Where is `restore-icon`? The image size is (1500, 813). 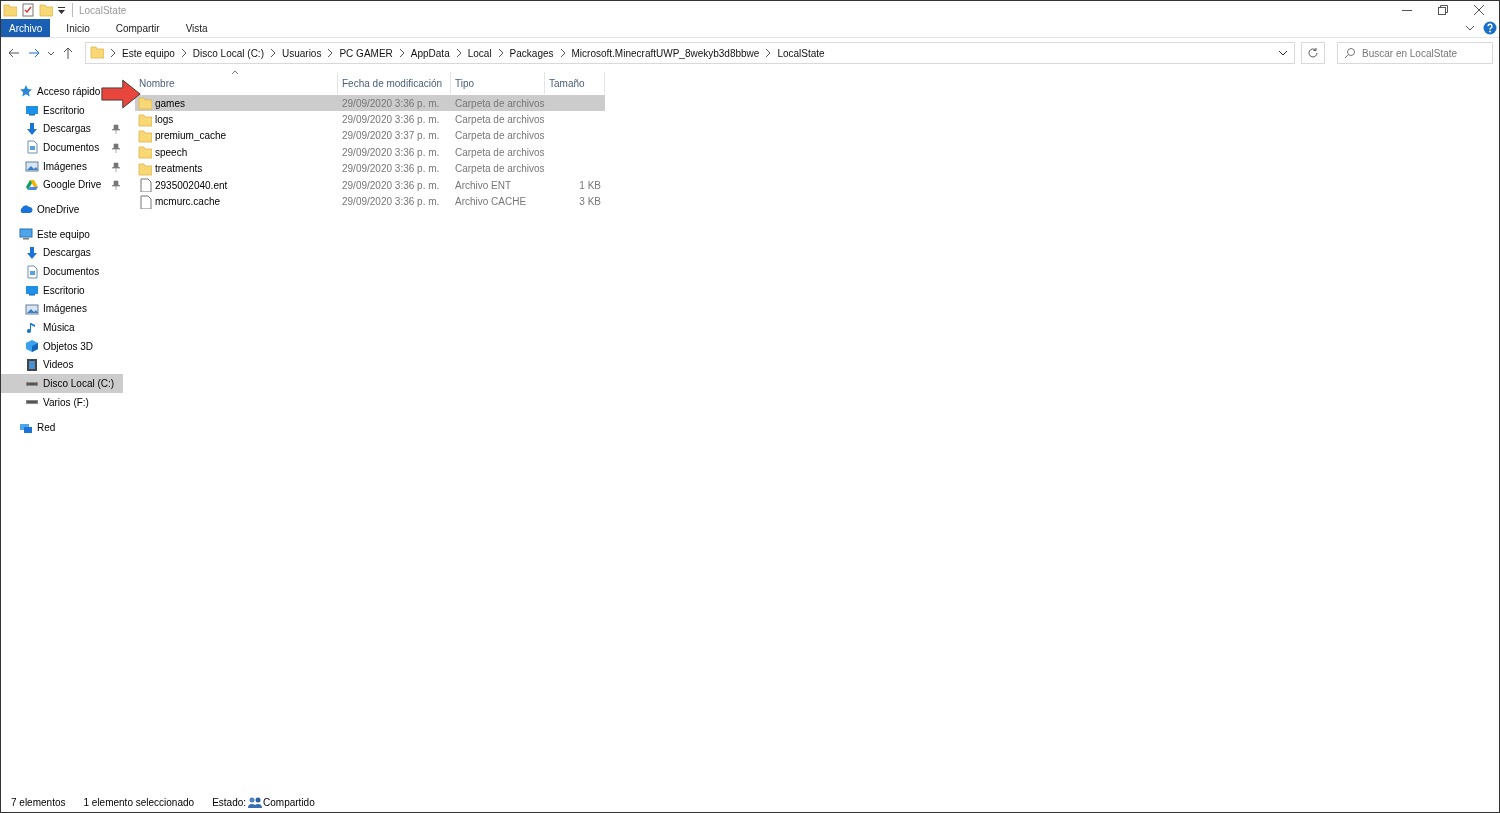
restore-icon is located at coordinates (1443, 10).